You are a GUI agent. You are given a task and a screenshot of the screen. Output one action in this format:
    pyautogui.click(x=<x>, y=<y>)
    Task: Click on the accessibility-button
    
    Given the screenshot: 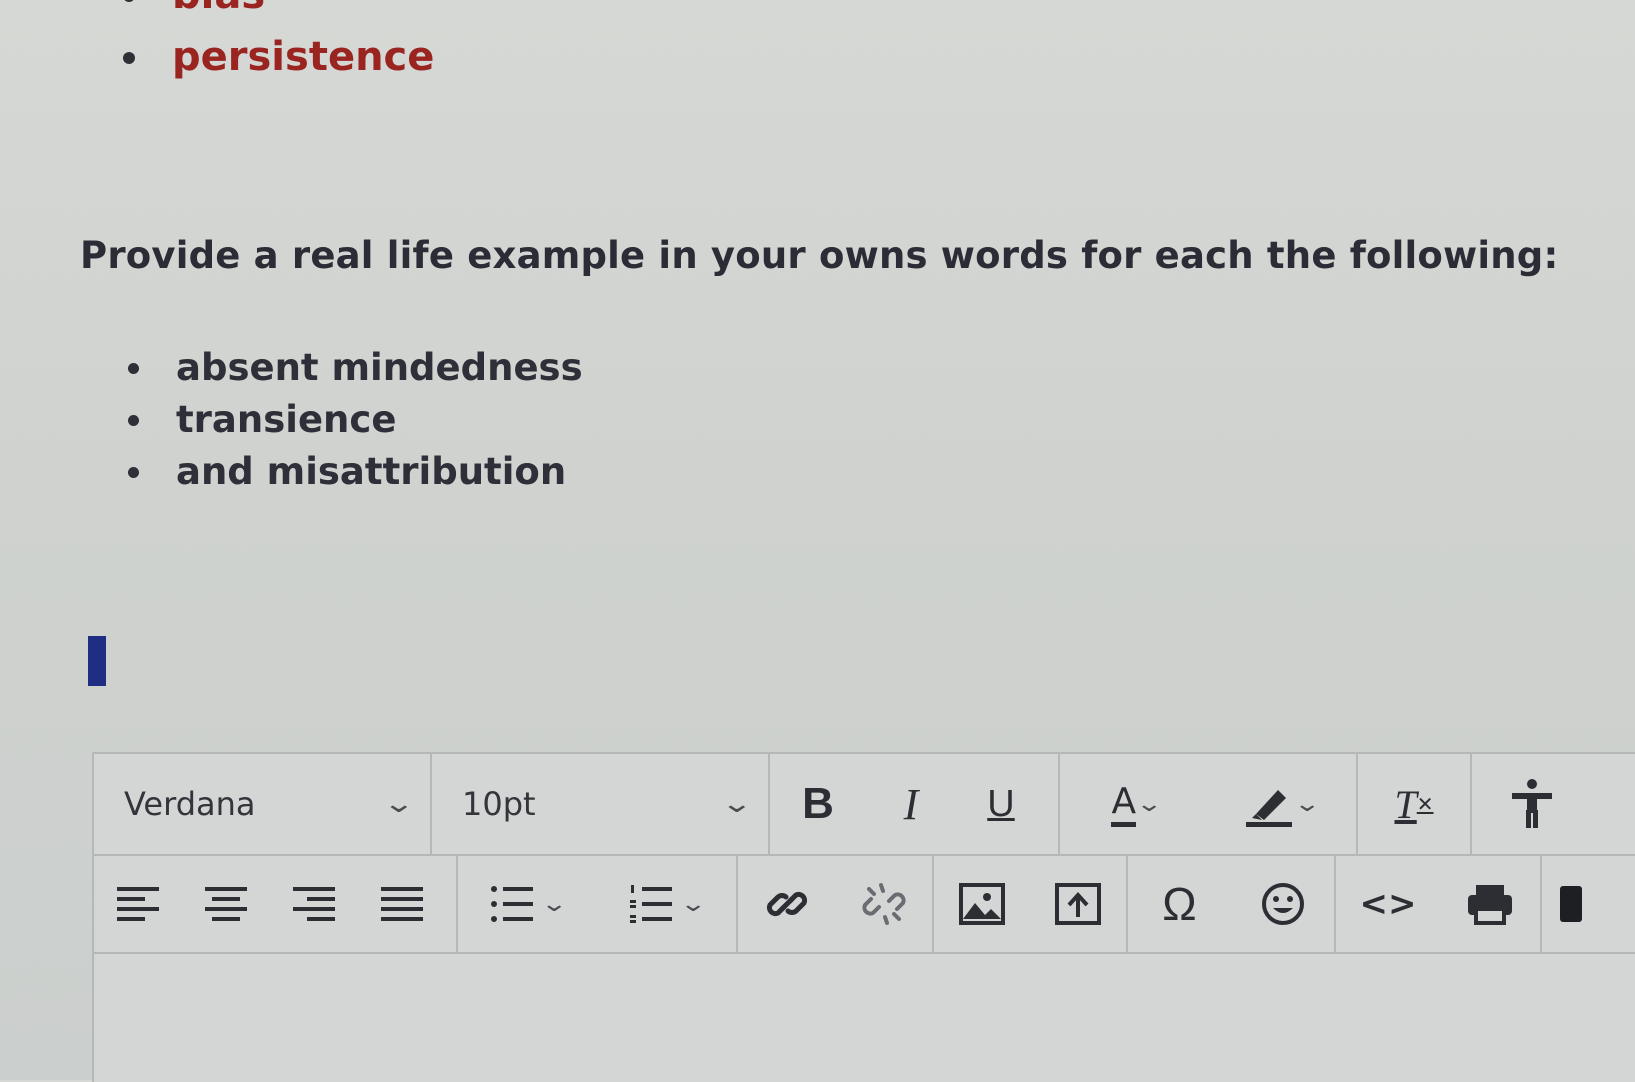 What is the action you would take?
    pyautogui.click(x=1532, y=804)
    